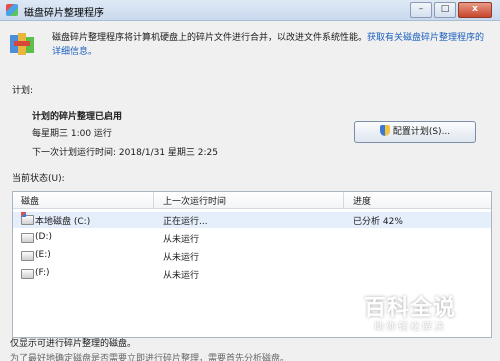 Image resolution: width=500 pixels, height=361 pixels. What do you see at coordinates (475, 10) in the screenshot?
I see `close-button: x` at bounding box center [475, 10].